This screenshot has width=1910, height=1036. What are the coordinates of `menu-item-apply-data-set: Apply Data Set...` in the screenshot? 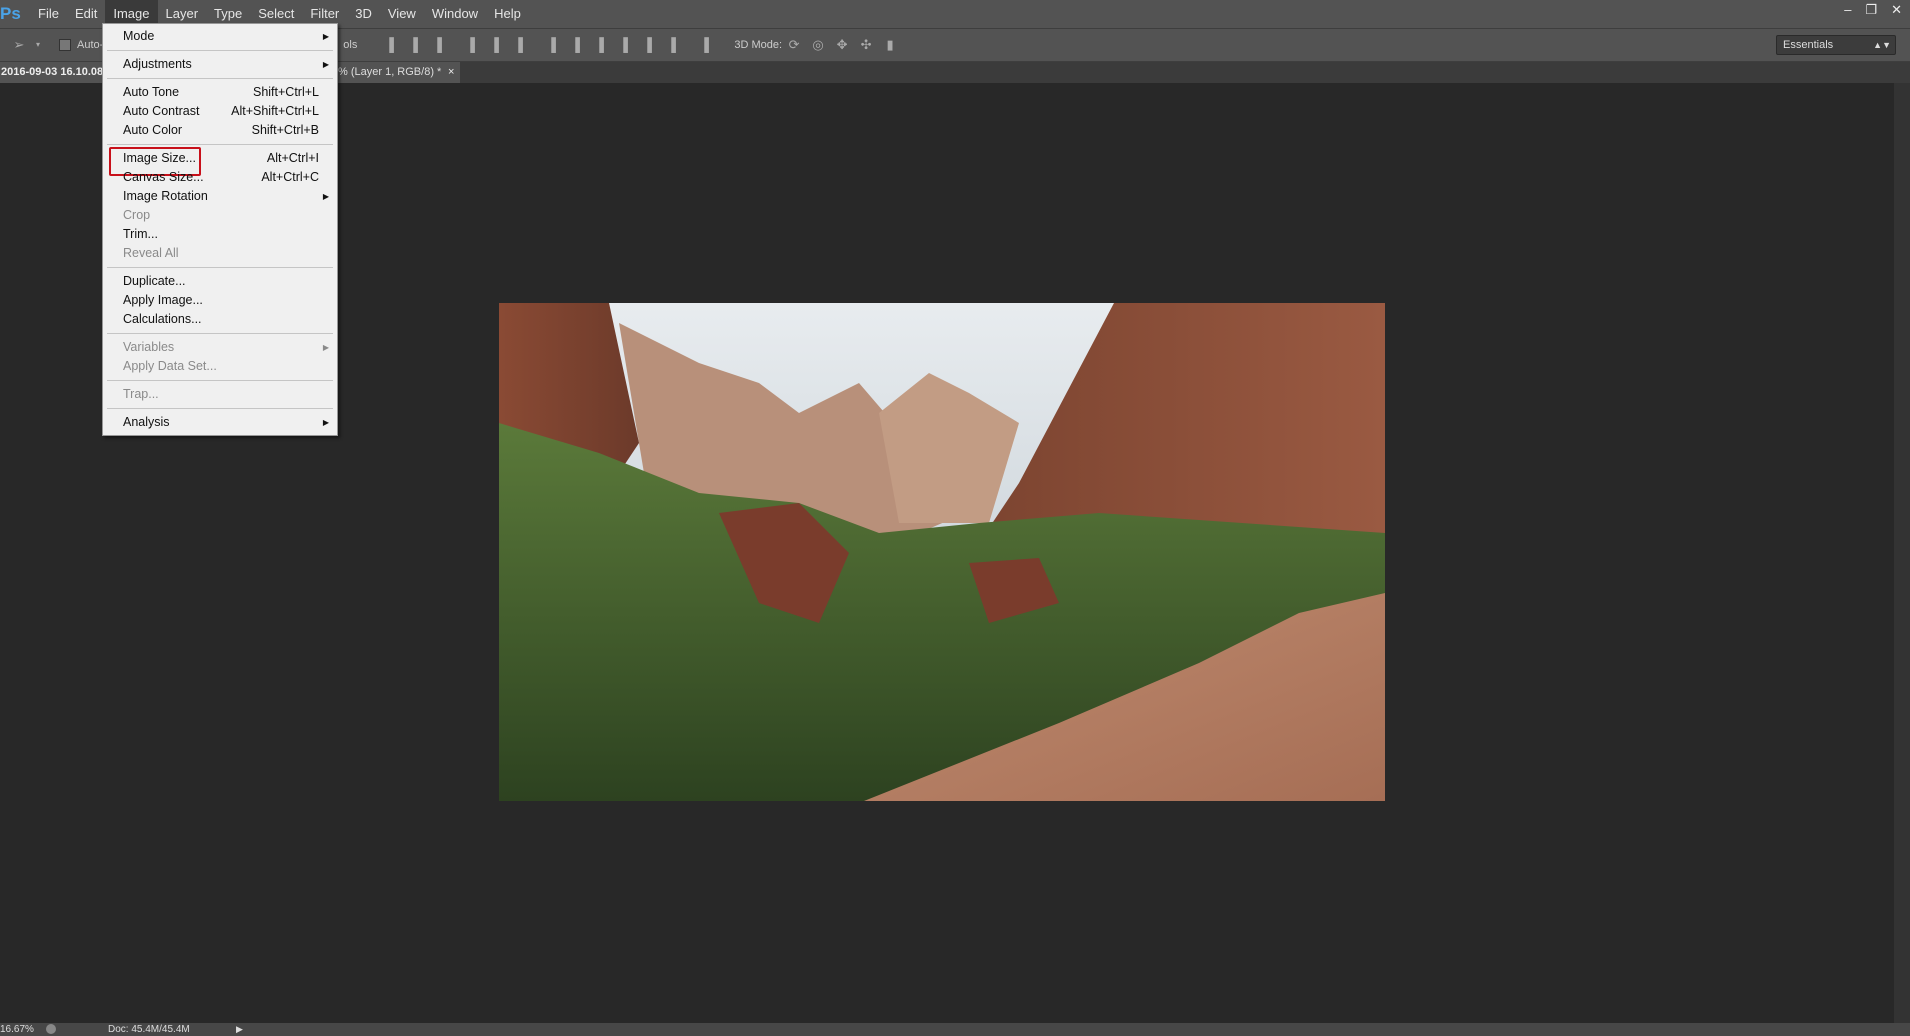 It's located at (220, 366).